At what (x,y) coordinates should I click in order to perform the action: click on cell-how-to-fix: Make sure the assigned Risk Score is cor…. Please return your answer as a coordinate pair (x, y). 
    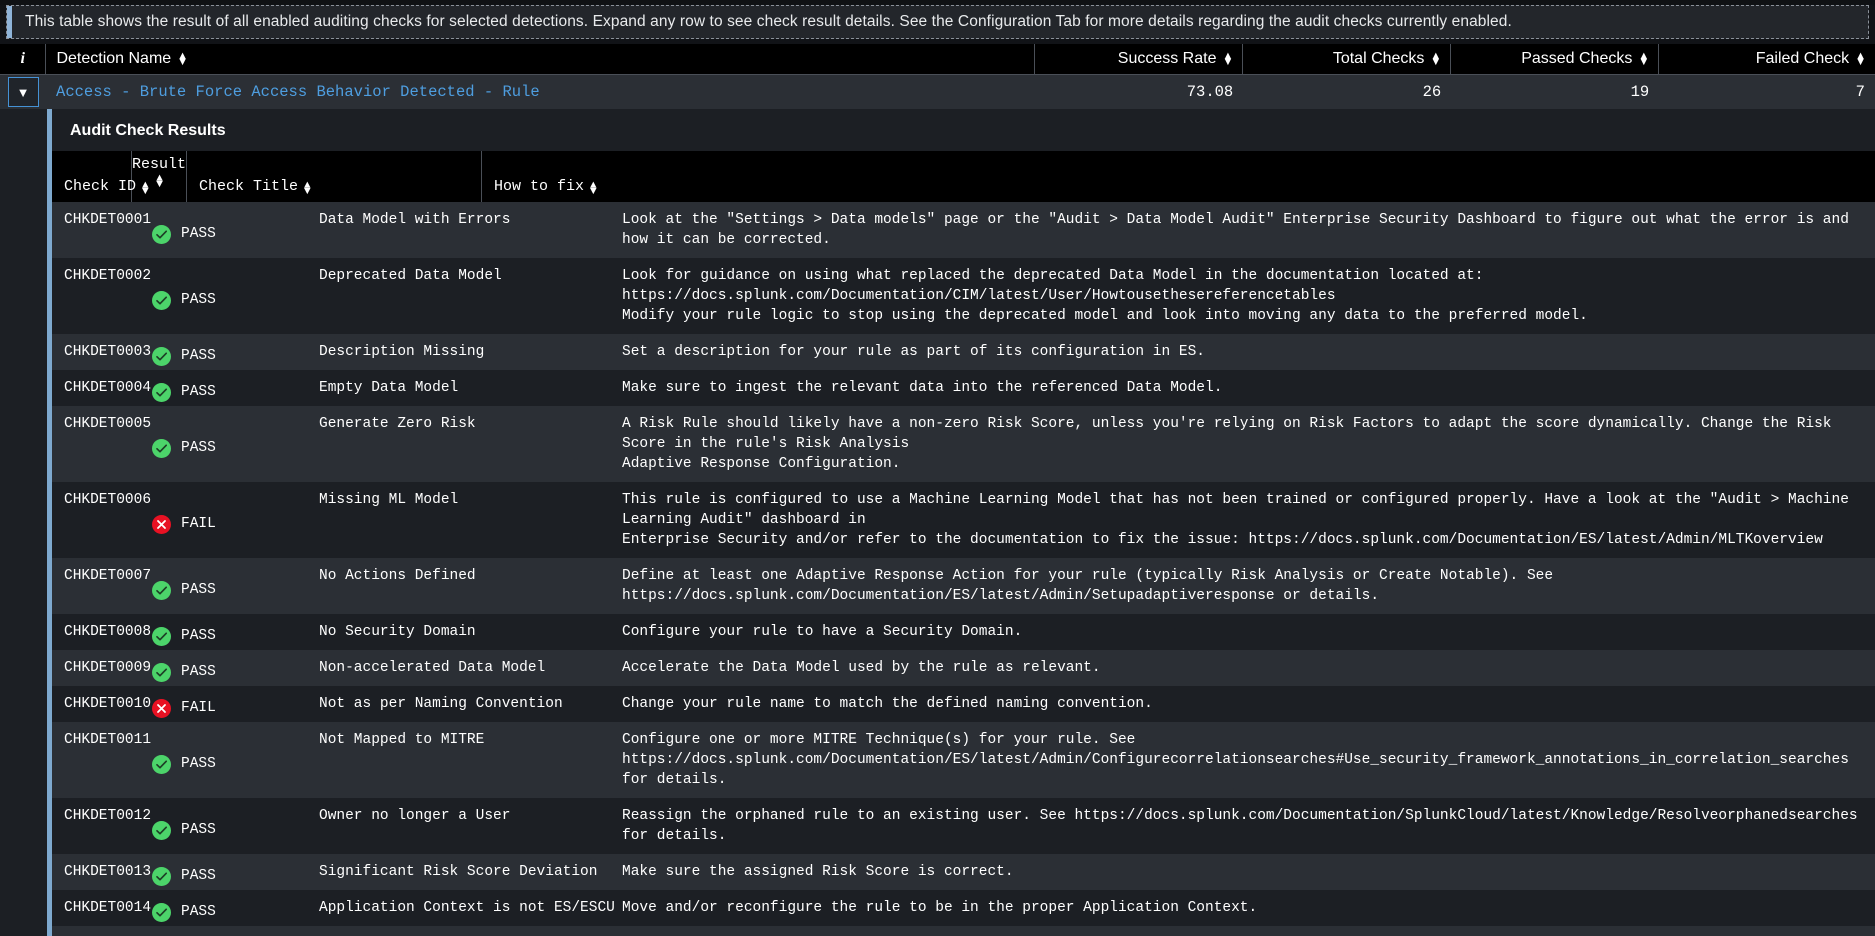
    Looking at the image, I should click on (818, 872).